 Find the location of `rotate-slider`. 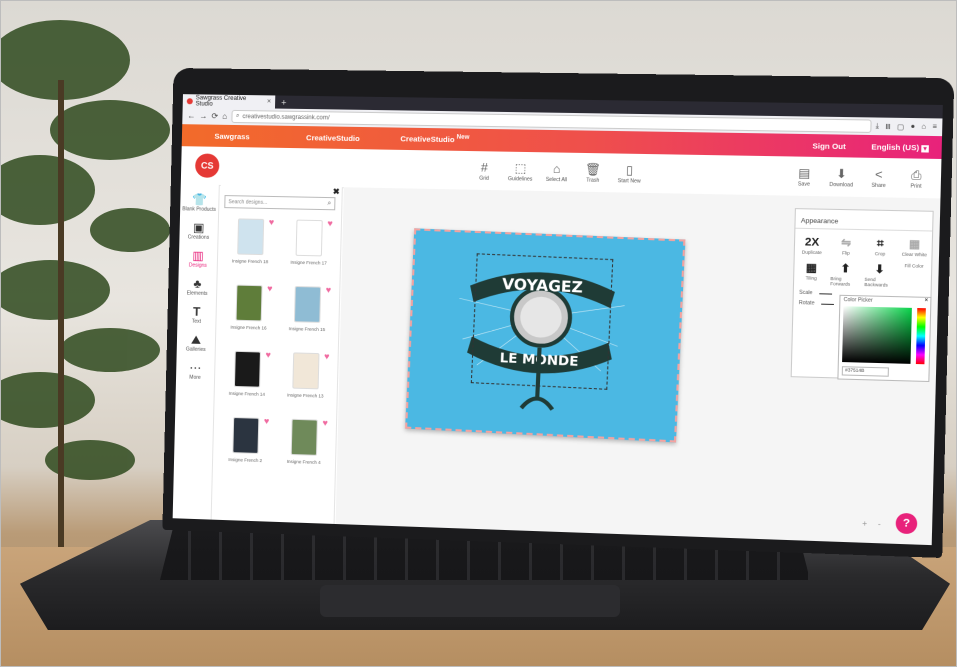

rotate-slider is located at coordinates (827, 304).